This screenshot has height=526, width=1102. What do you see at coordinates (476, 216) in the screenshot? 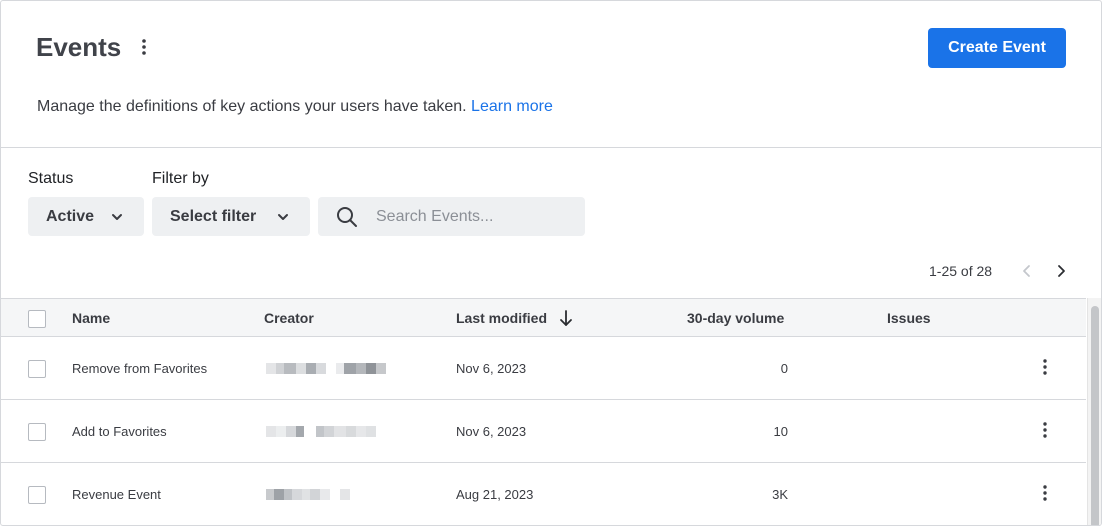
I see `search-input` at bounding box center [476, 216].